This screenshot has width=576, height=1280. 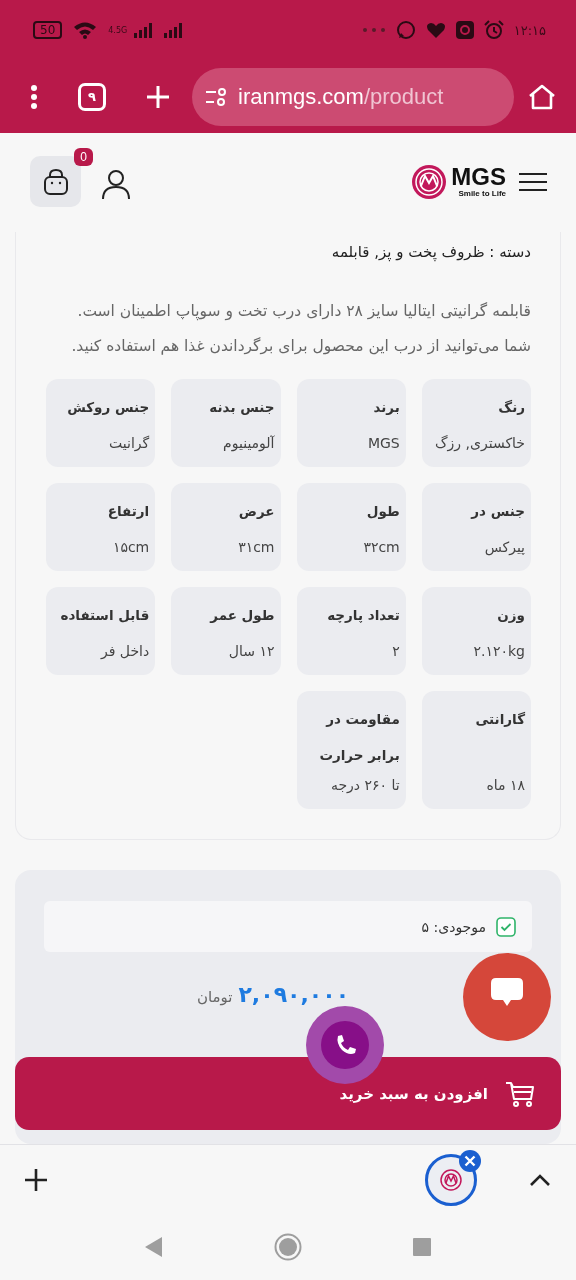 What do you see at coordinates (256, 547) in the screenshot?
I see `spec-value: ۳۱cm` at bounding box center [256, 547].